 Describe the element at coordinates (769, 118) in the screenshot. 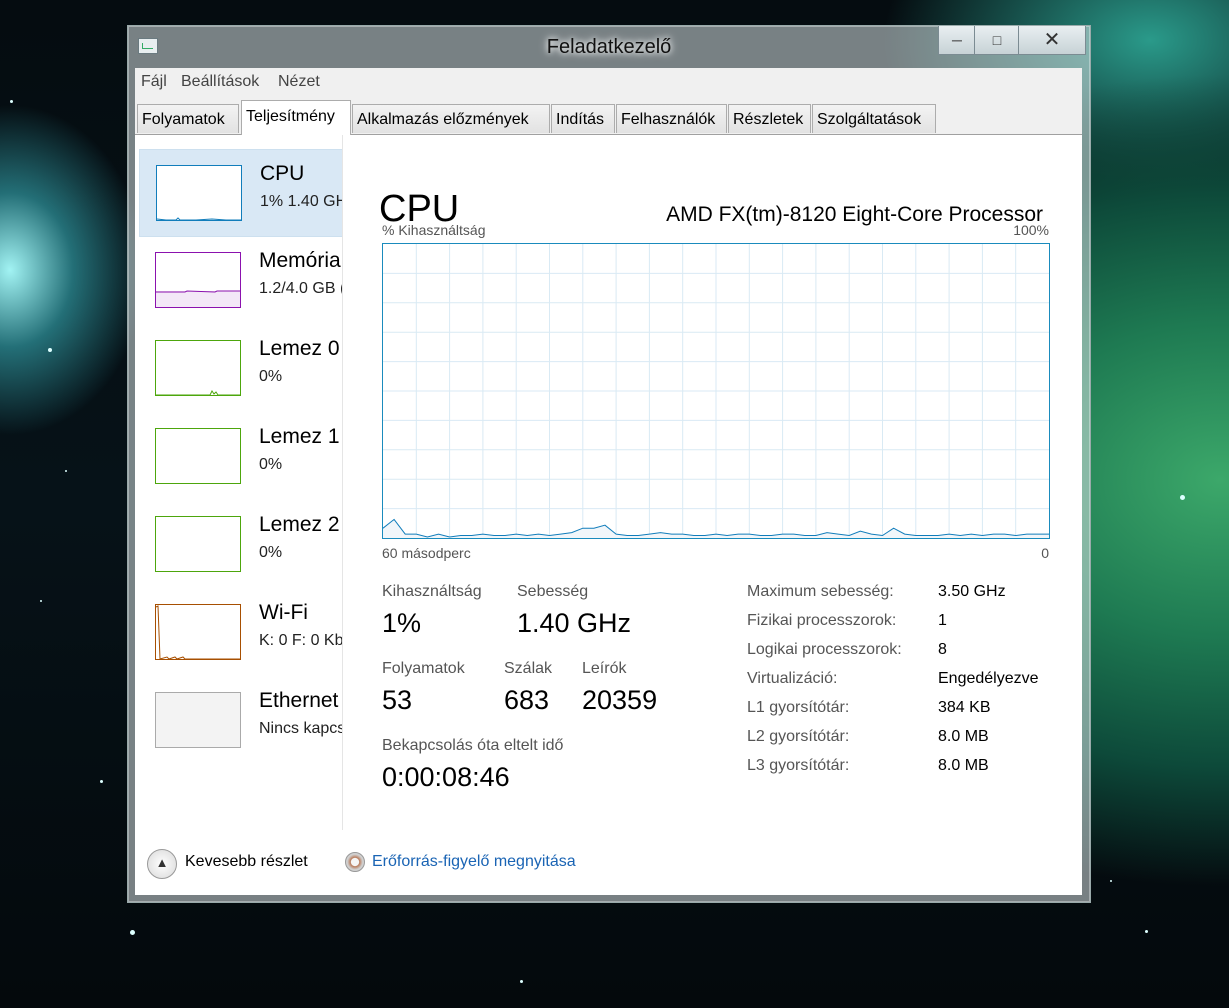

I see `tab-details: Részletek` at that location.